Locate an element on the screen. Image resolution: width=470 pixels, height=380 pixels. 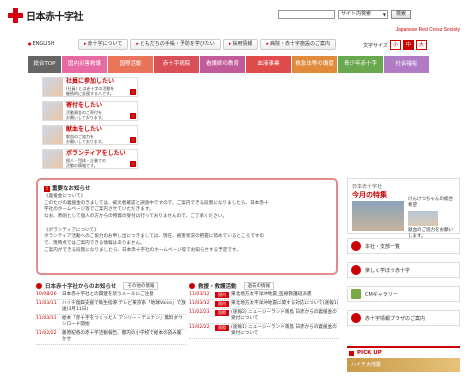
mainnav-item-welfare: 社会福祉 is located at coordinates (407, 64).